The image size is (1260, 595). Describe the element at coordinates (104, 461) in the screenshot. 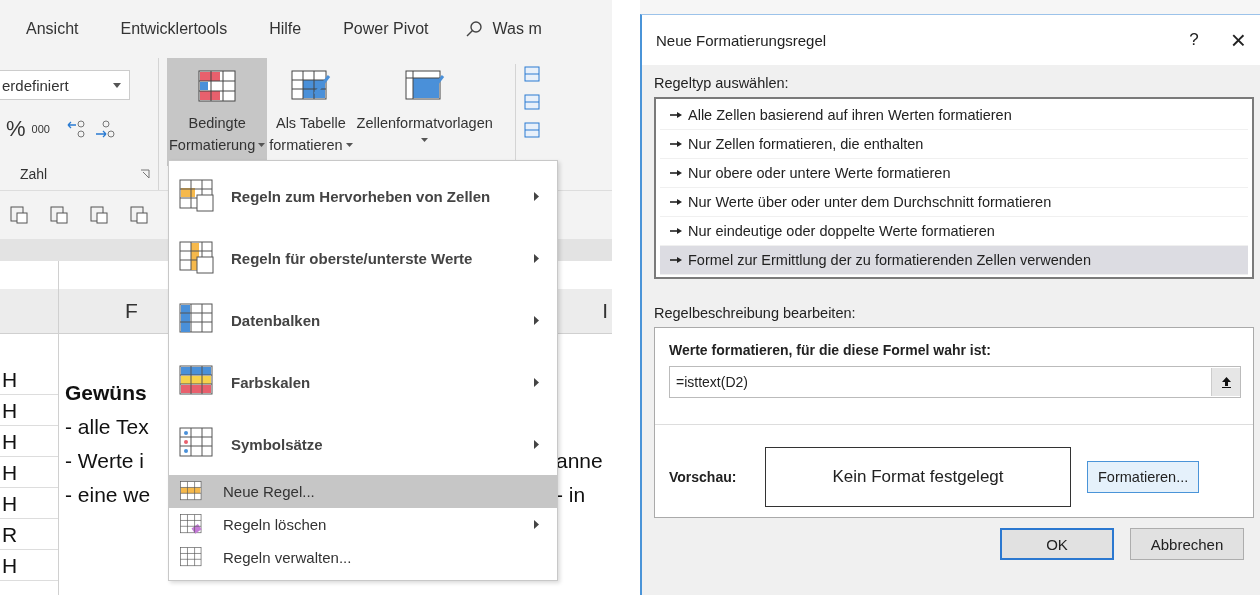

I see `cell-text: - Werte i` at that location.